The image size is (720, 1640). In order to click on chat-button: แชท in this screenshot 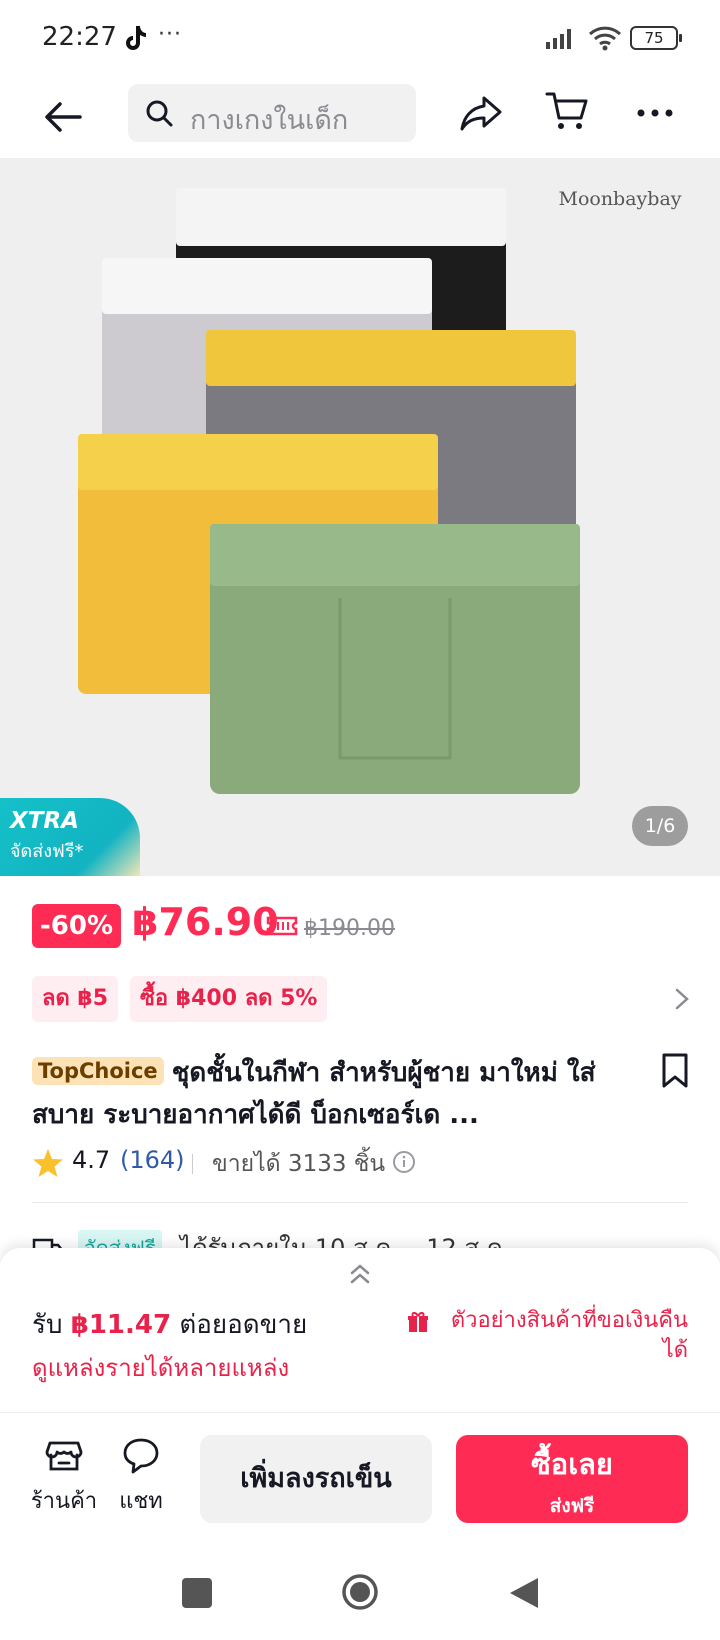, I will do `click(141, 1475)`.